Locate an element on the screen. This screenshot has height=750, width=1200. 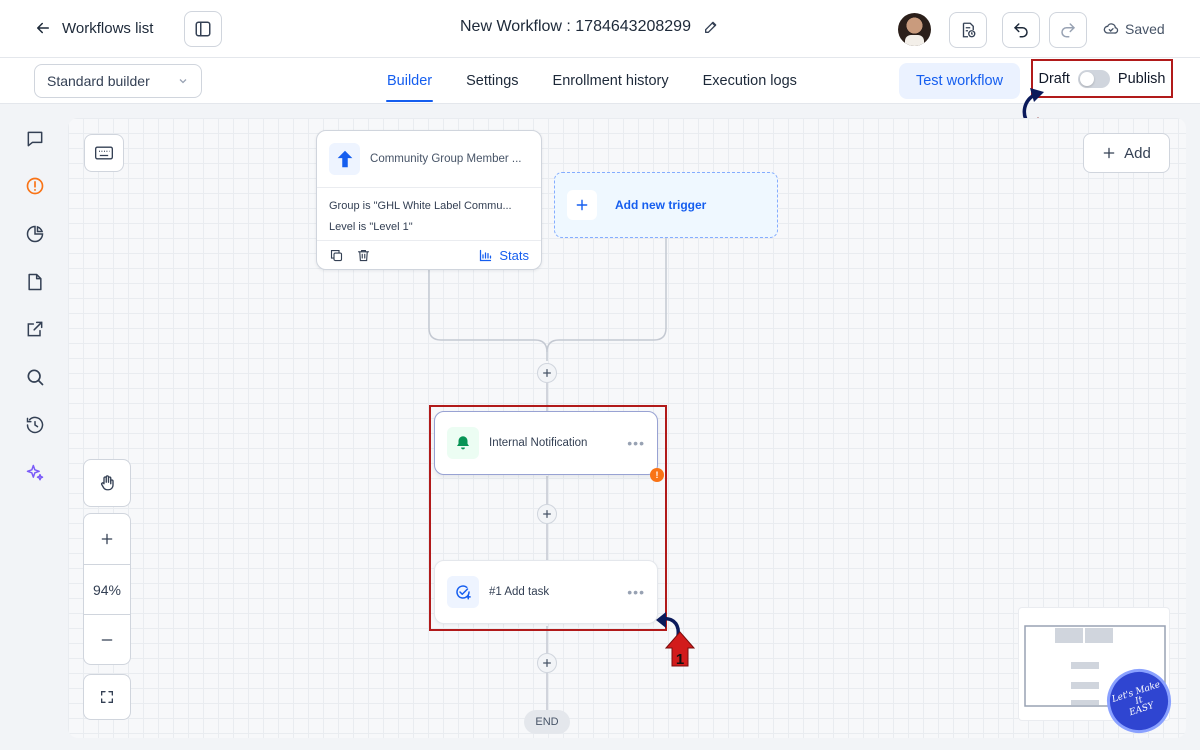
alert-circle-icon is located at coordinates (35, 186).